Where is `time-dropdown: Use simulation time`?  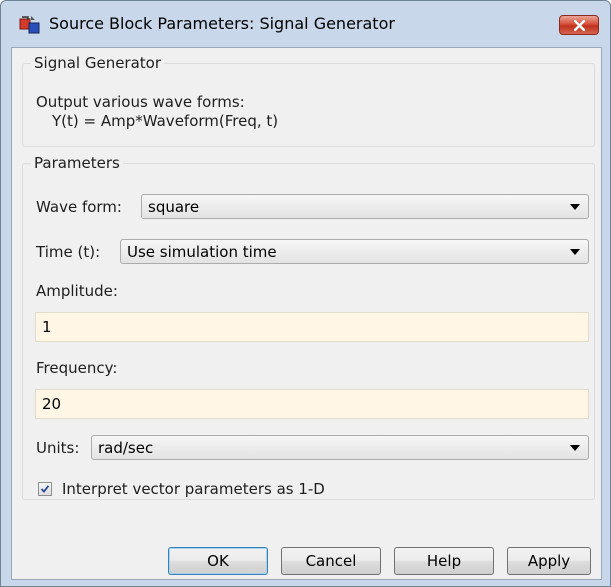 time-dropdown: Use simulation time is located at coordinates (354, 251).